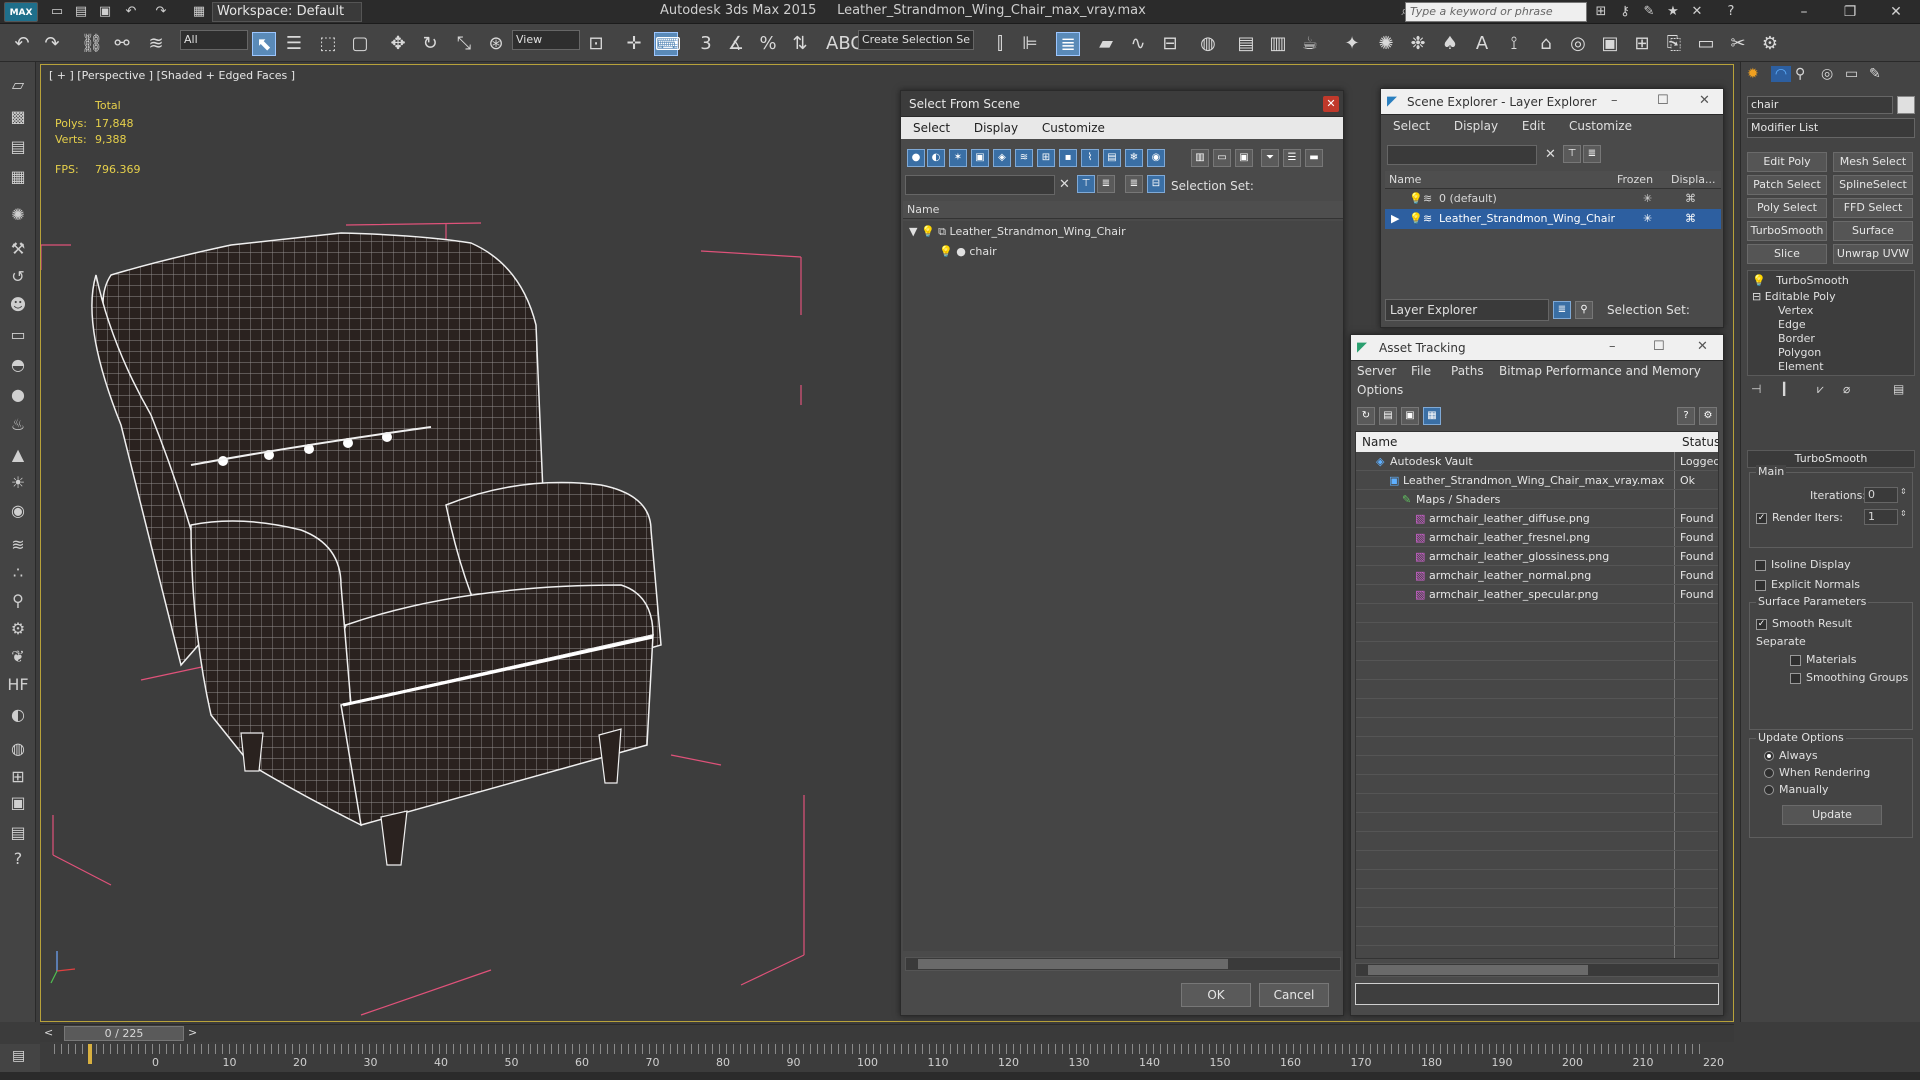  What do you see at coordinates (1787, 254) in the screenshot?
I see `modifier-button-slice: Slice` at bounding box center [1787, 254].